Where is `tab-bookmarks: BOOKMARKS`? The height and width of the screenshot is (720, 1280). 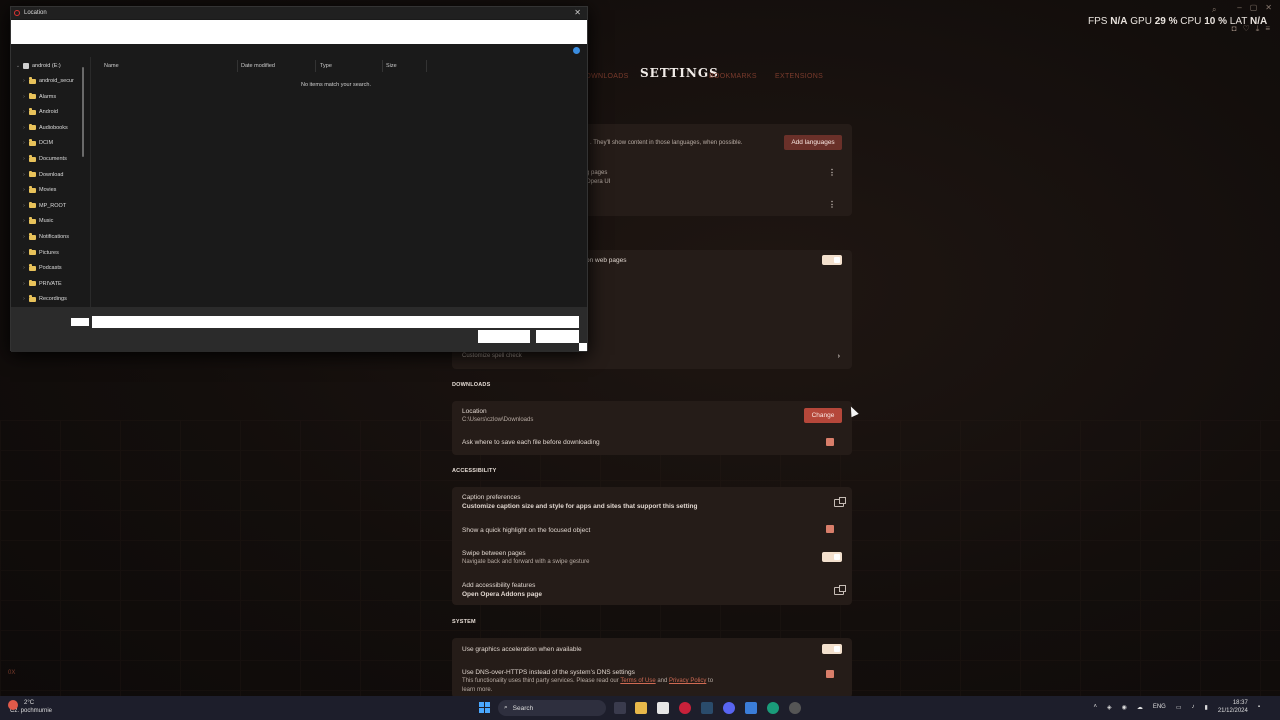 tab-bookmarks: BOOKMARKS is located at coordinates (733, 76).